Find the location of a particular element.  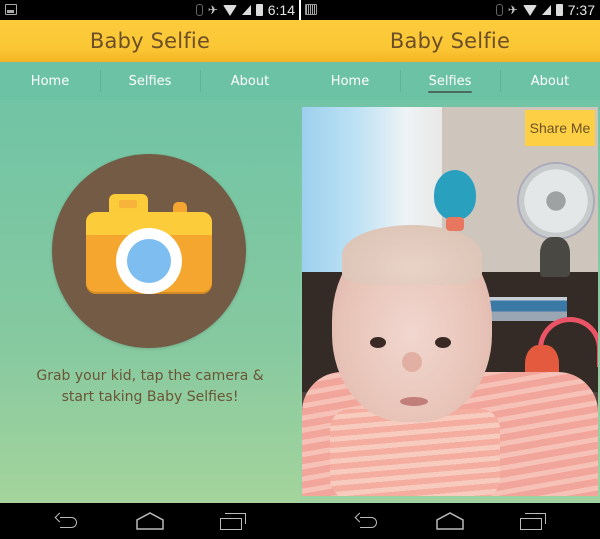

status-icons: ✈ 6:14 is located at coordinates (245, 10).